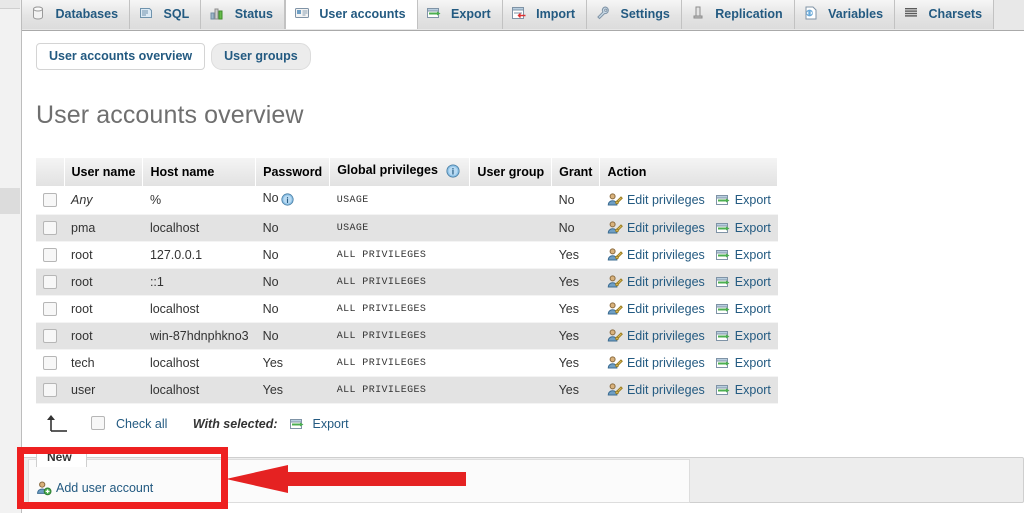 The height and width of the screenshot is (513, 1024). Describe the element at coordinates (634, 14) in the screenshot. I see `tab-settings: Settings` at that location.